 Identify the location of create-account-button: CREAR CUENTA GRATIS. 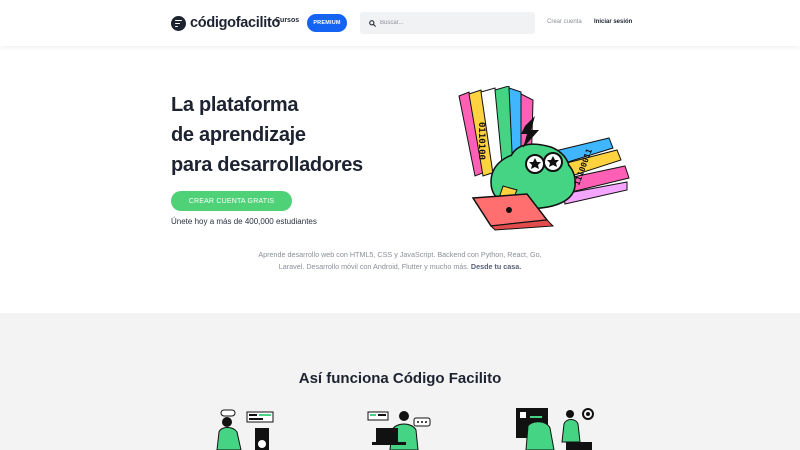
(231, 201).